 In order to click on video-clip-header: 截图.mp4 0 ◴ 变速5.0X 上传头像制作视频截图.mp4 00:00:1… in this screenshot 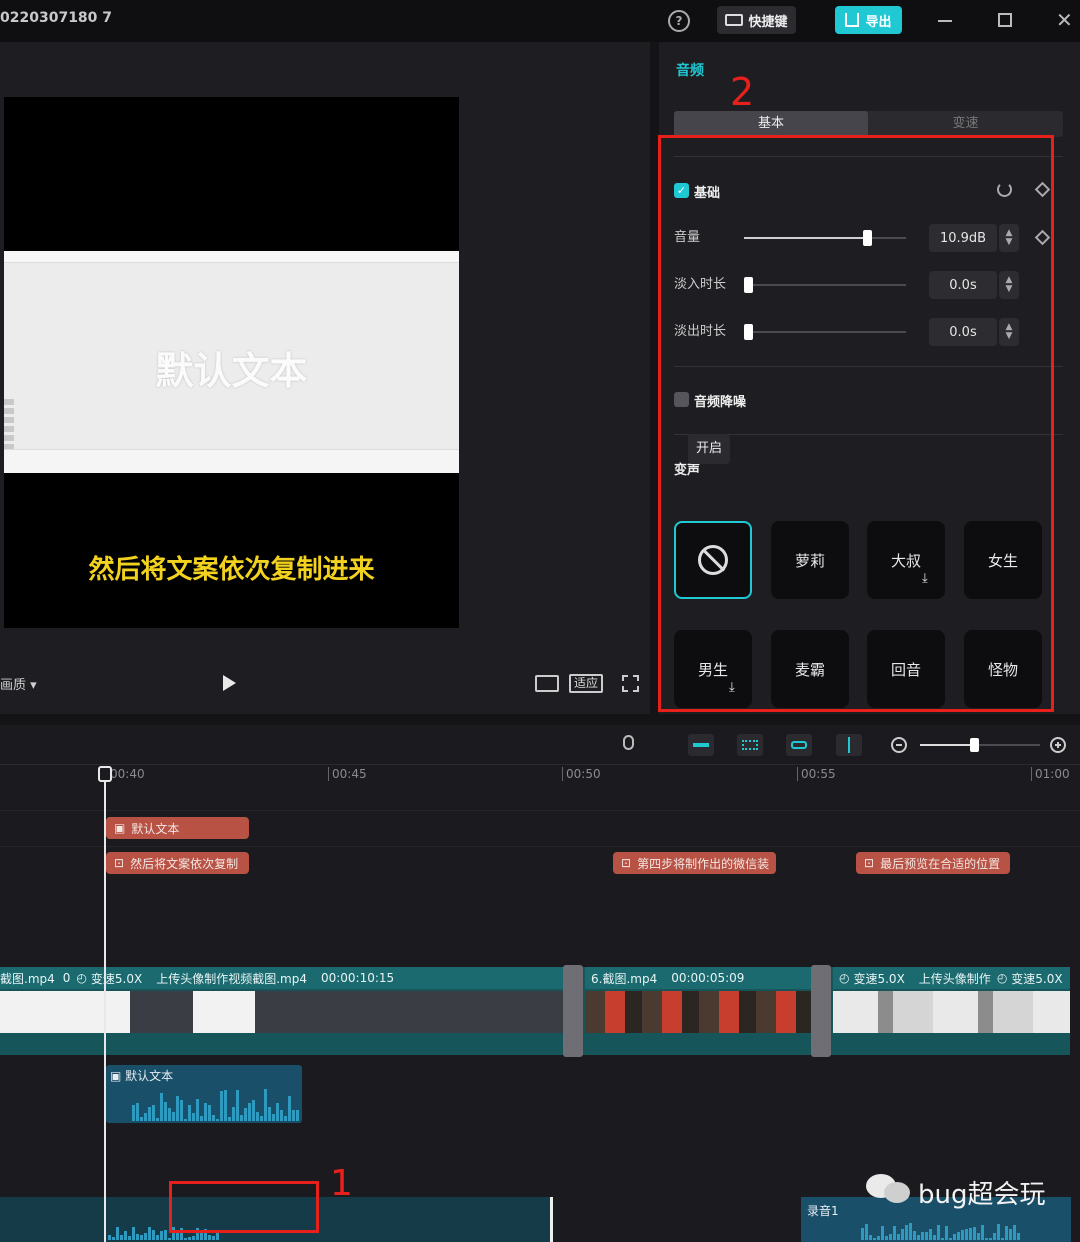, I will do `click(282, 978)`.